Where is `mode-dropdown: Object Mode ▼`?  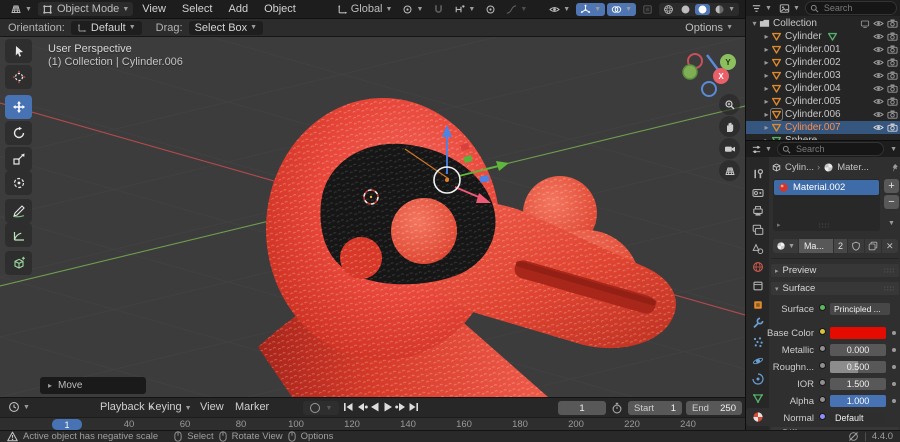
mode-dropdown: Object Mode ▼ is located at coordinates (85, 9).